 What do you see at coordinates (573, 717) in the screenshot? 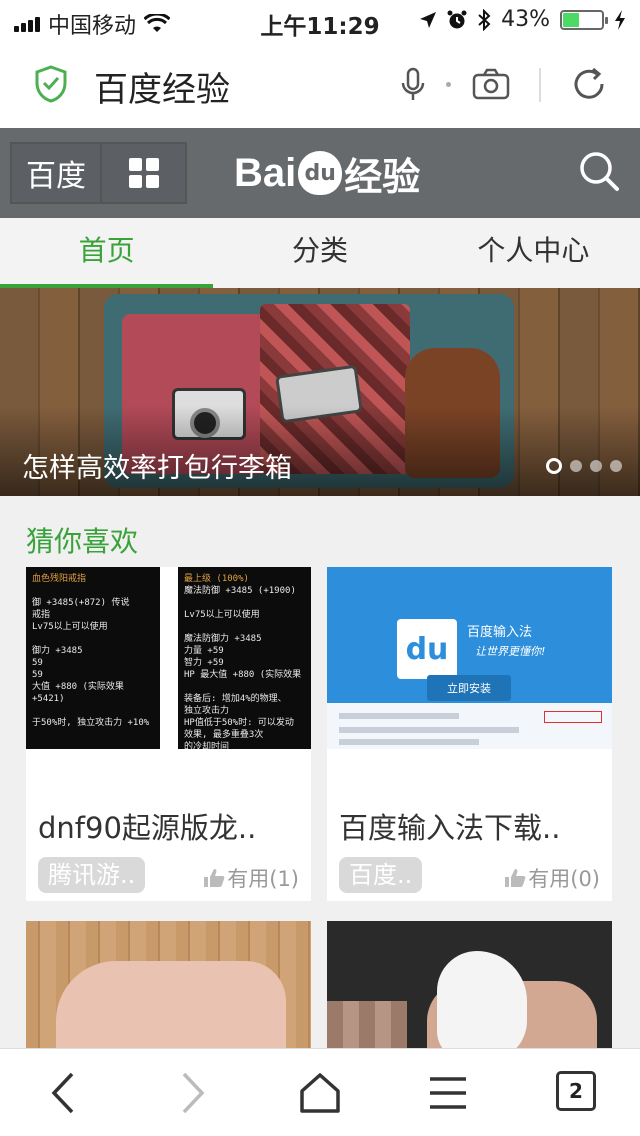
I see `highlight-box` at bounding box center [573, 717].